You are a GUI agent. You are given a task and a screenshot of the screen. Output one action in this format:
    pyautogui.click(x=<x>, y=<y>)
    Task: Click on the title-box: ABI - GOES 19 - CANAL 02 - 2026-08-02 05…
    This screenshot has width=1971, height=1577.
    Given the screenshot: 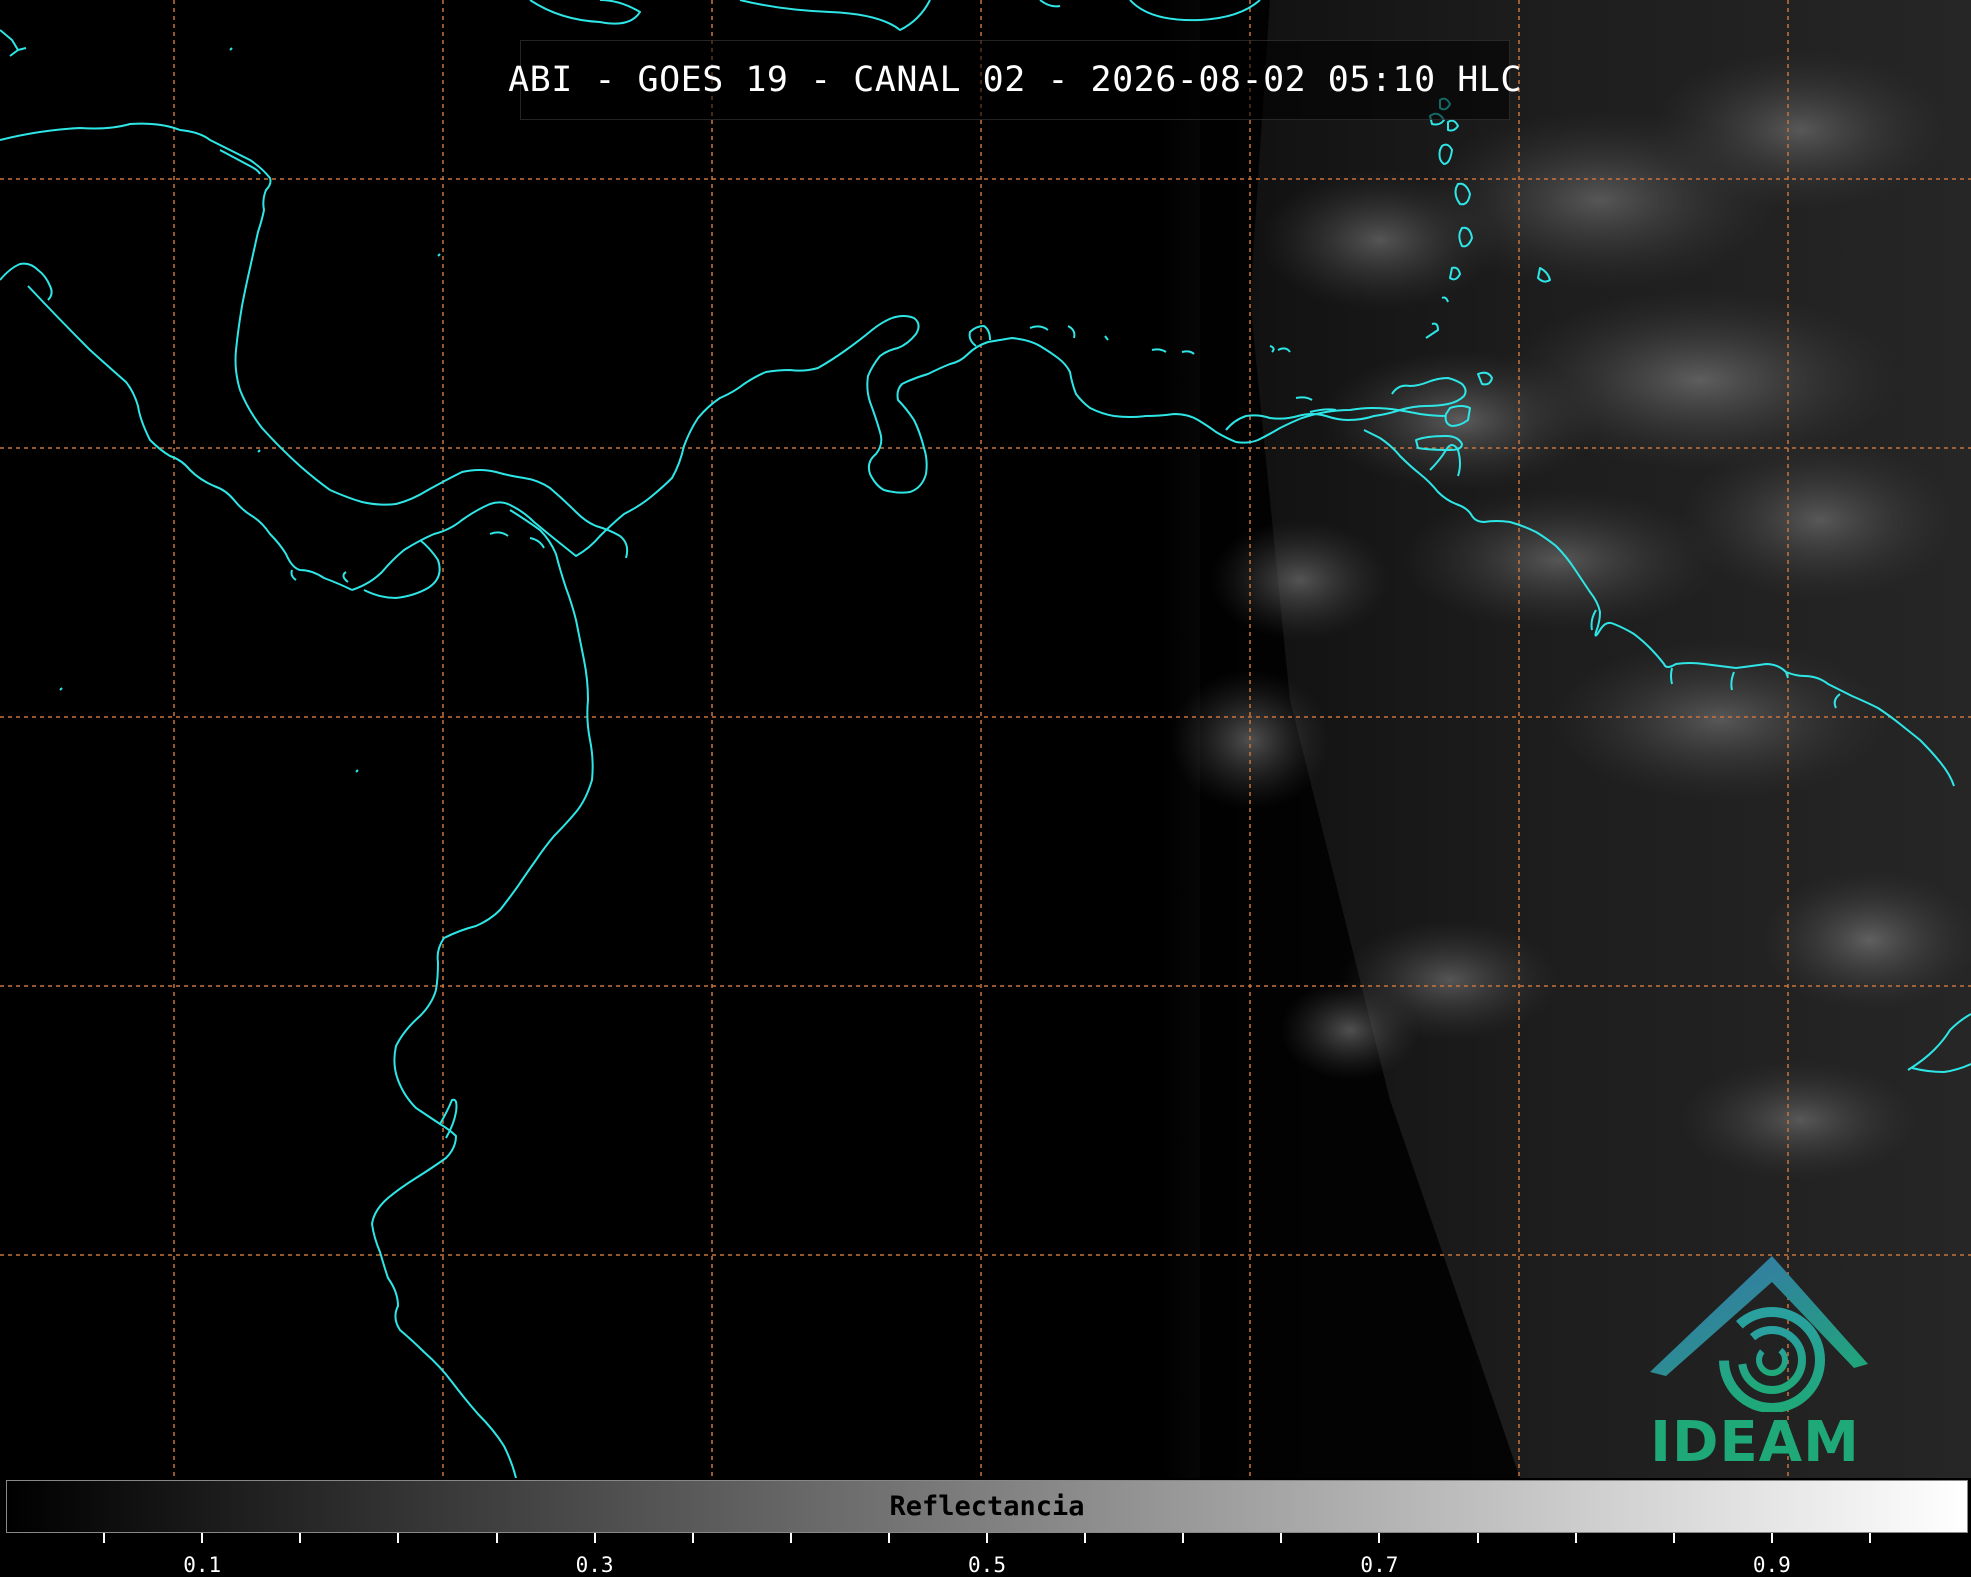 What is the action you would take?
    pyautogui.click(x=1014, y=80)
    